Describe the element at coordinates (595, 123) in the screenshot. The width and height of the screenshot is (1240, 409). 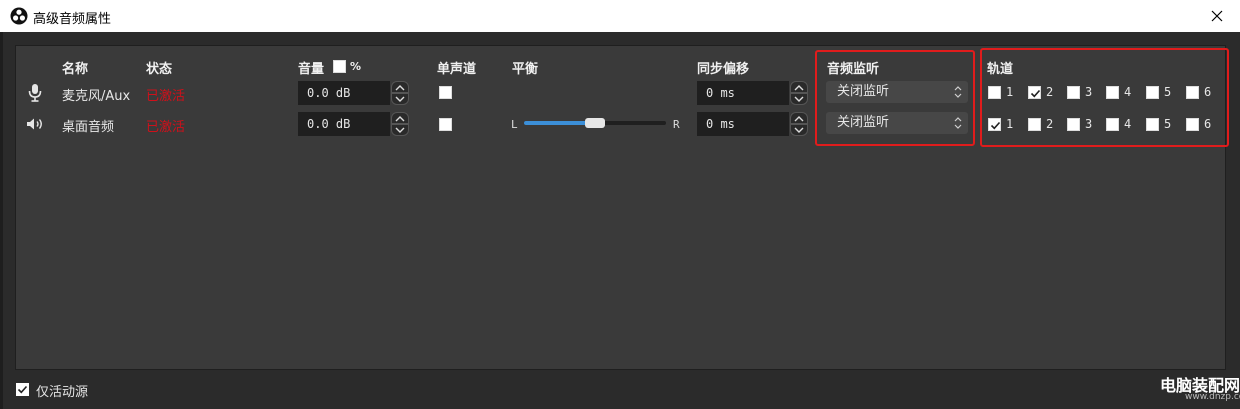
I see `balance-slider-handle` at that location.